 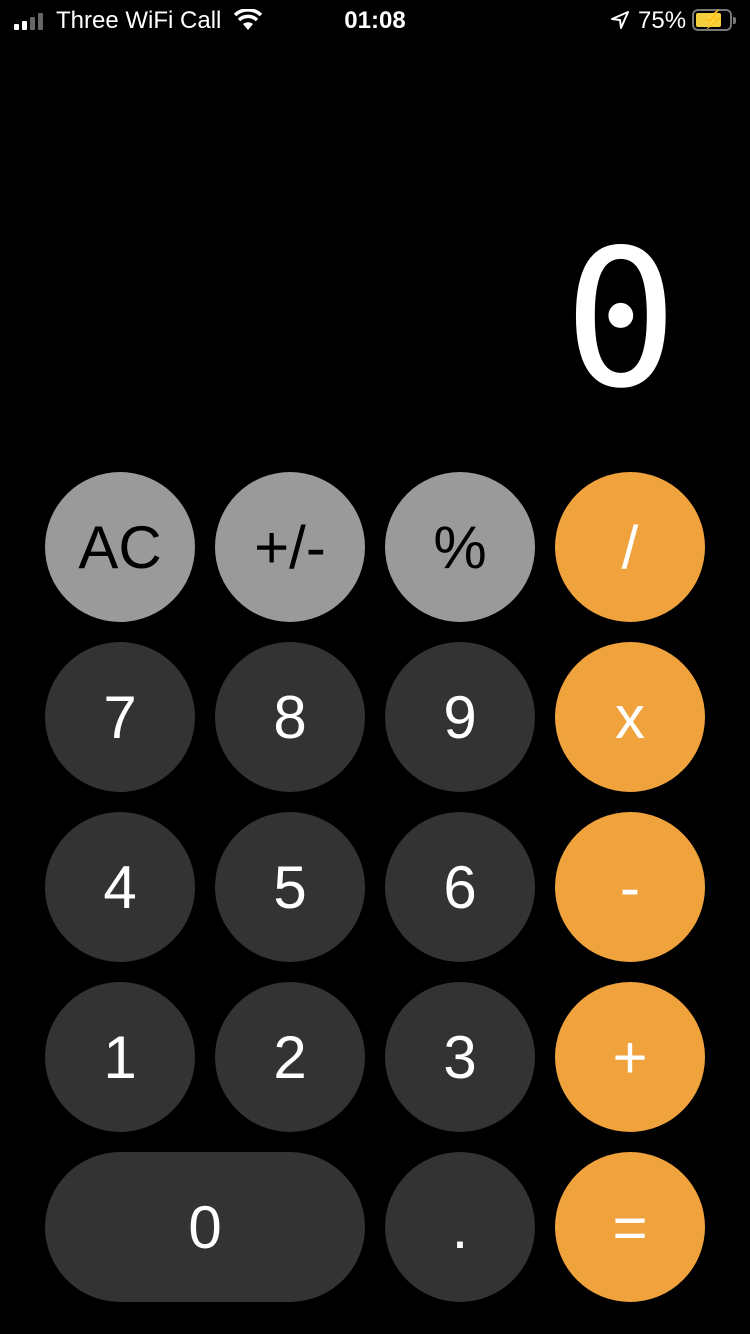 I want to click on multiply-button: x, so click(x=630, y=717).